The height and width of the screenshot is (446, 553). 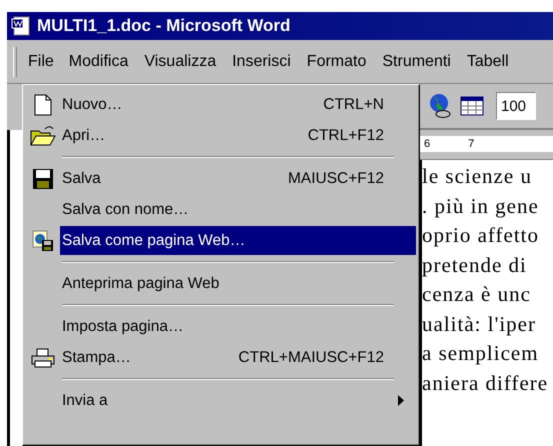 What do you see at coordinates (471, 144) in the screenshot?
I see `ruler-number: 7` at bounding box center [471, 144].